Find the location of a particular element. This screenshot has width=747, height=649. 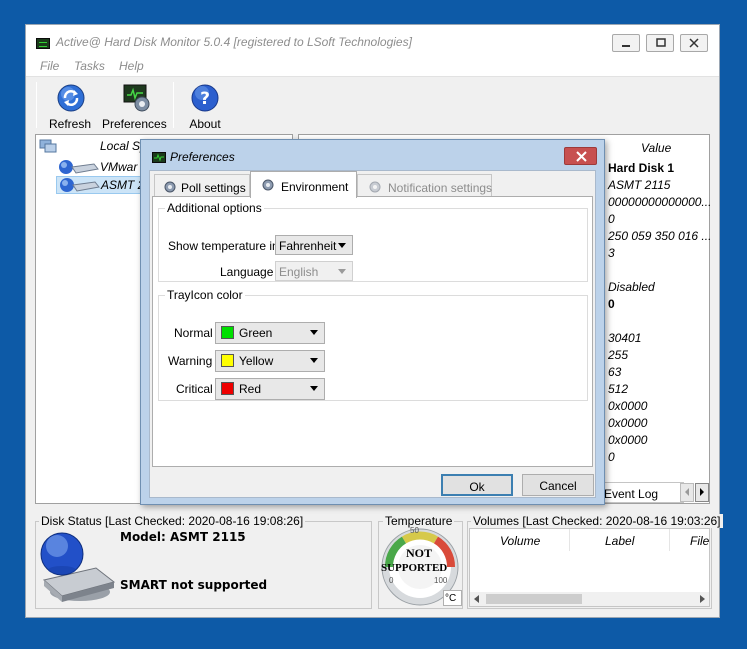

preferences-monitor-gear-icon is located at coordinates (136, 98).